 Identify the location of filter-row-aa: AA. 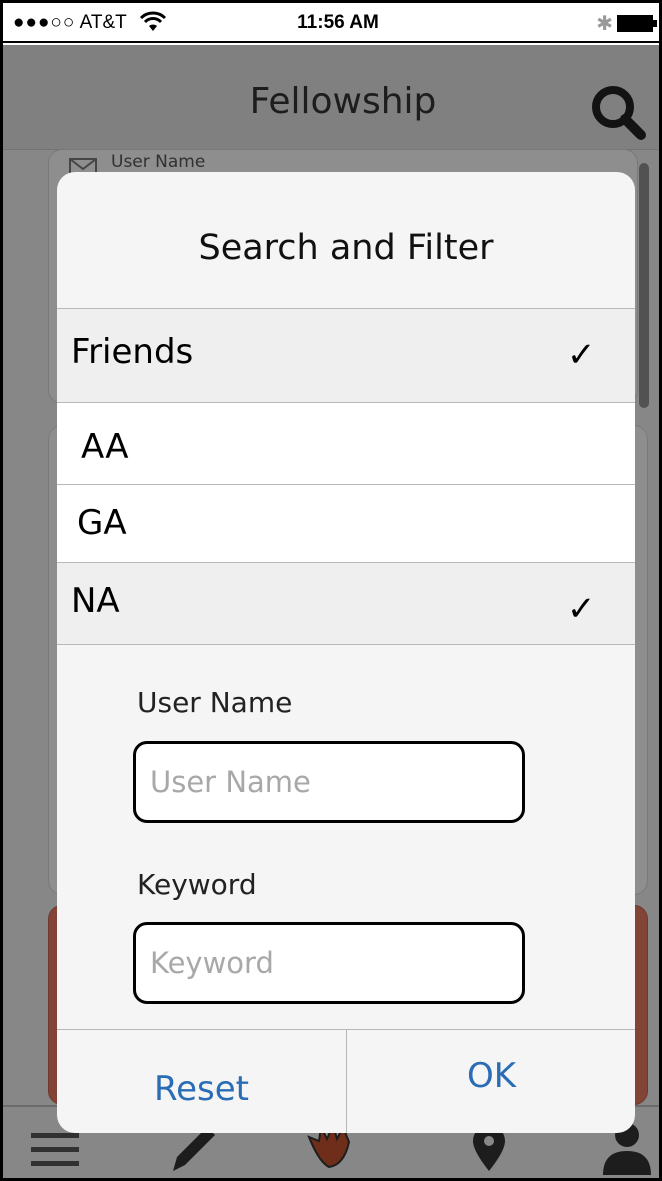
(346, 443).